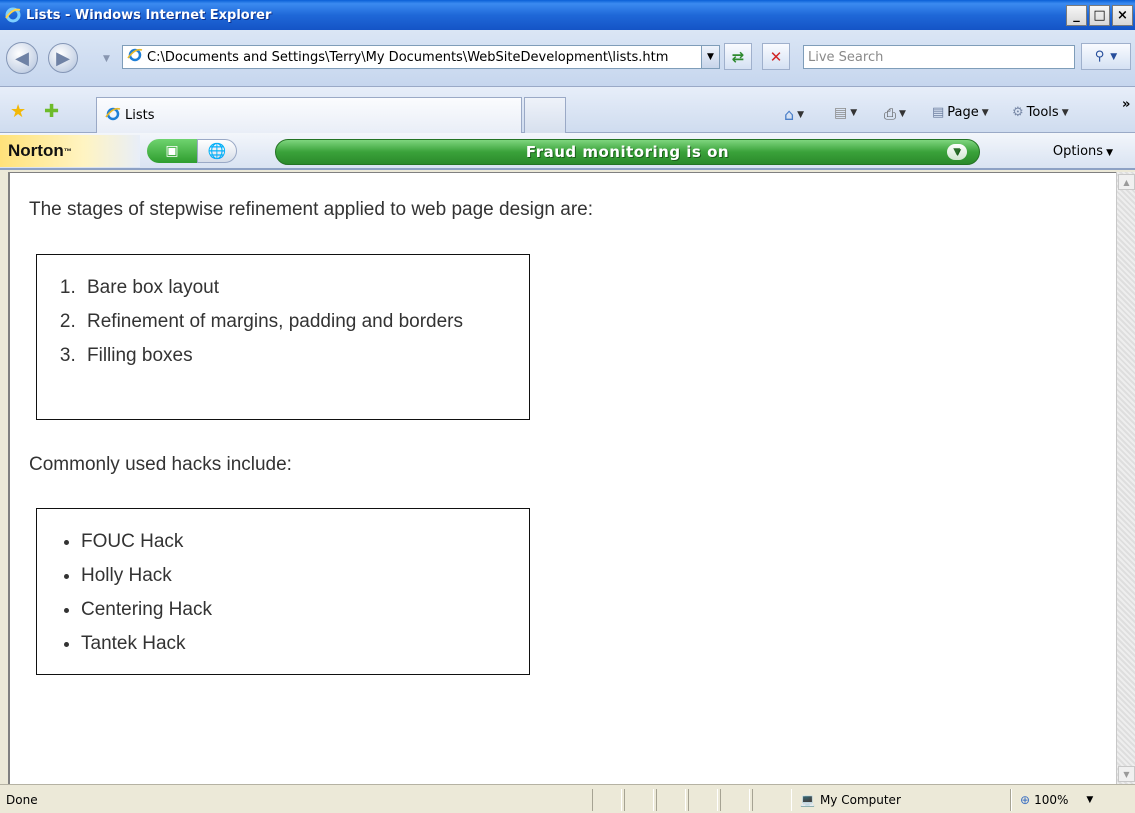 Image resolution: width=1135 pixels, height=813 pixels. Describe the element at coordinates (135, 57) in the screenshot. I see `page-icon` at that location.